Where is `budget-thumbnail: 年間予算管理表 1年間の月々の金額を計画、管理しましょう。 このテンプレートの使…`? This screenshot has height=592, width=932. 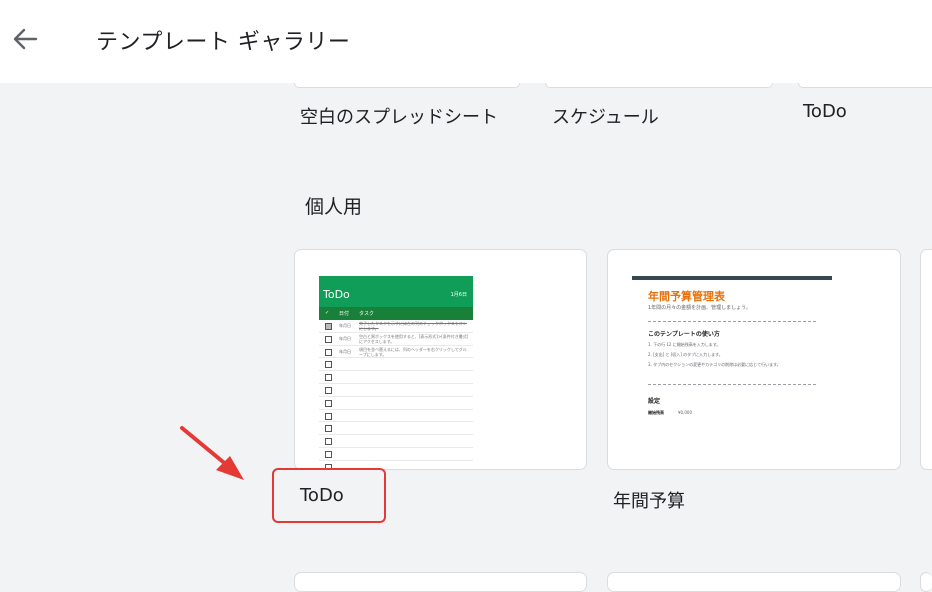
budget-thumbnail: 年間予算管理表 1年間の月々の金額を計画、管理しましょう。 このテンプレートの使… is located at coordinates (732, 371).